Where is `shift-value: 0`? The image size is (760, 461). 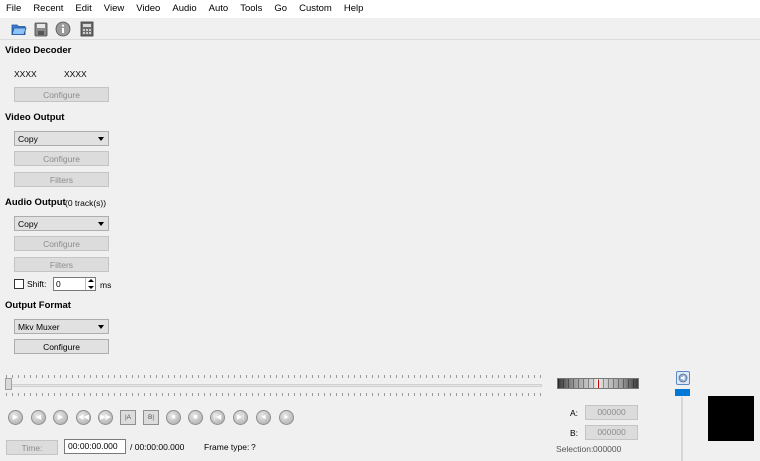
shift-value: 0 is located at coordinates (58, 284).